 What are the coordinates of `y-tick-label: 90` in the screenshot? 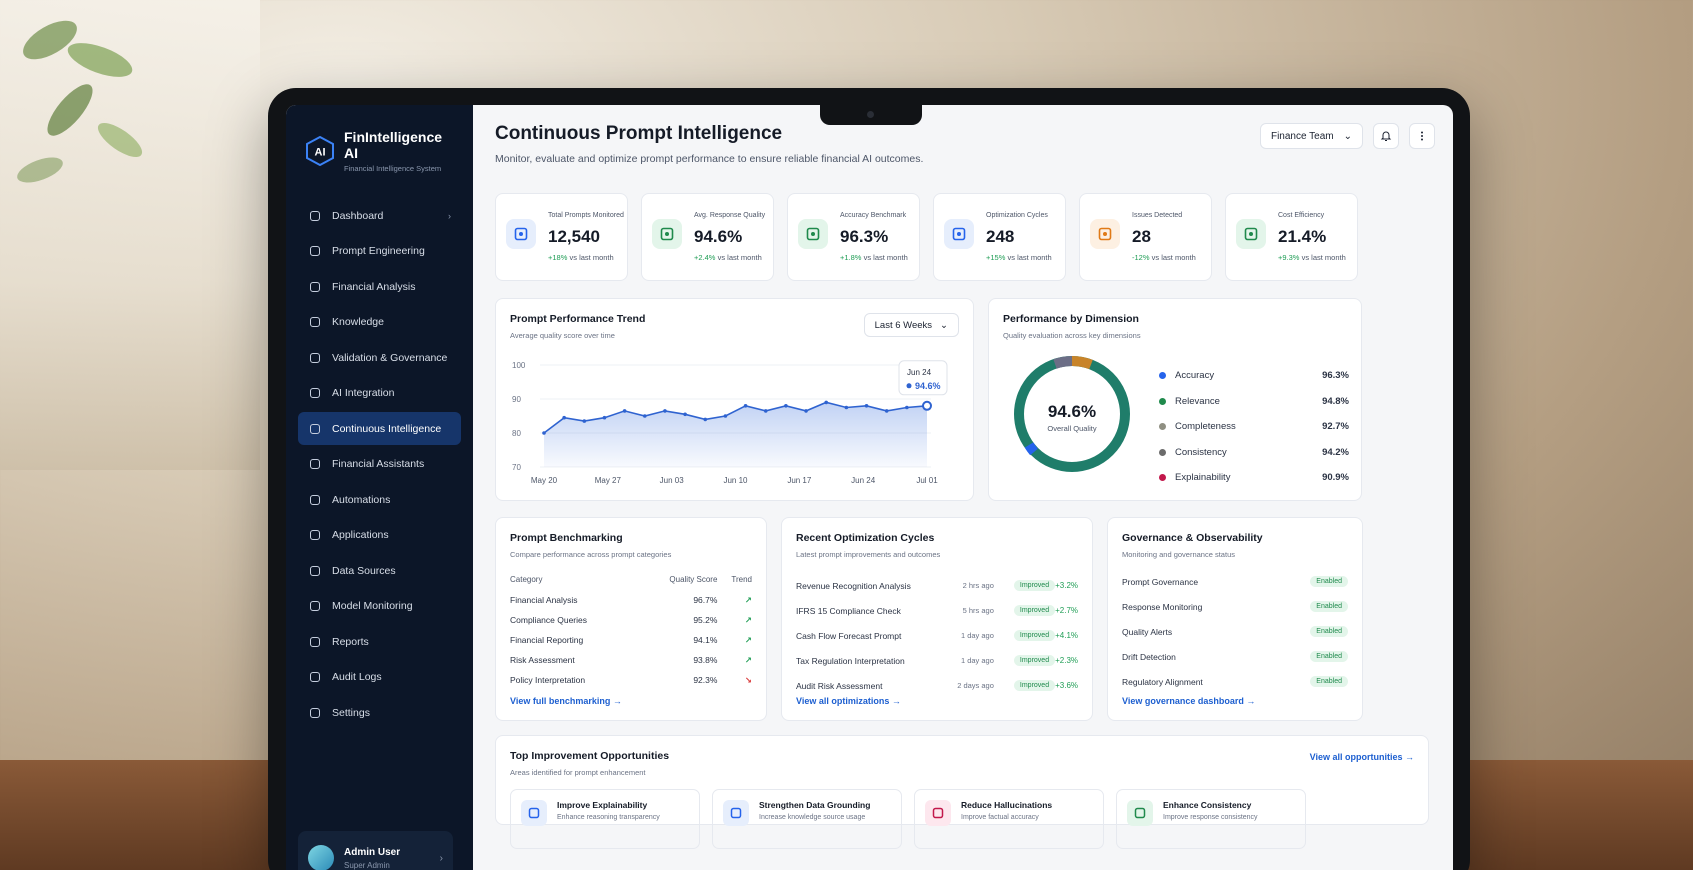 It's located at (516, 399).